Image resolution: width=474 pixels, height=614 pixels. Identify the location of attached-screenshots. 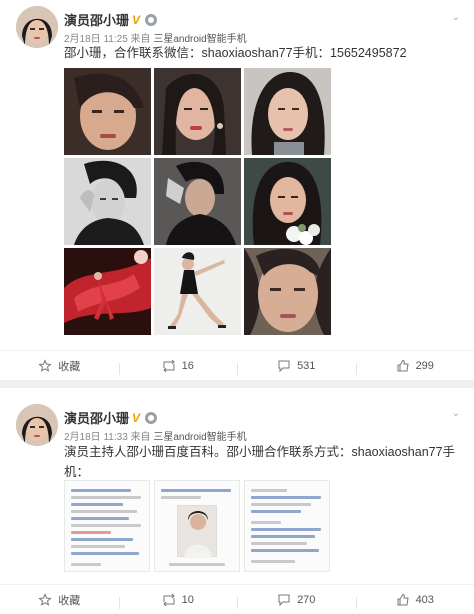
(197, 526).